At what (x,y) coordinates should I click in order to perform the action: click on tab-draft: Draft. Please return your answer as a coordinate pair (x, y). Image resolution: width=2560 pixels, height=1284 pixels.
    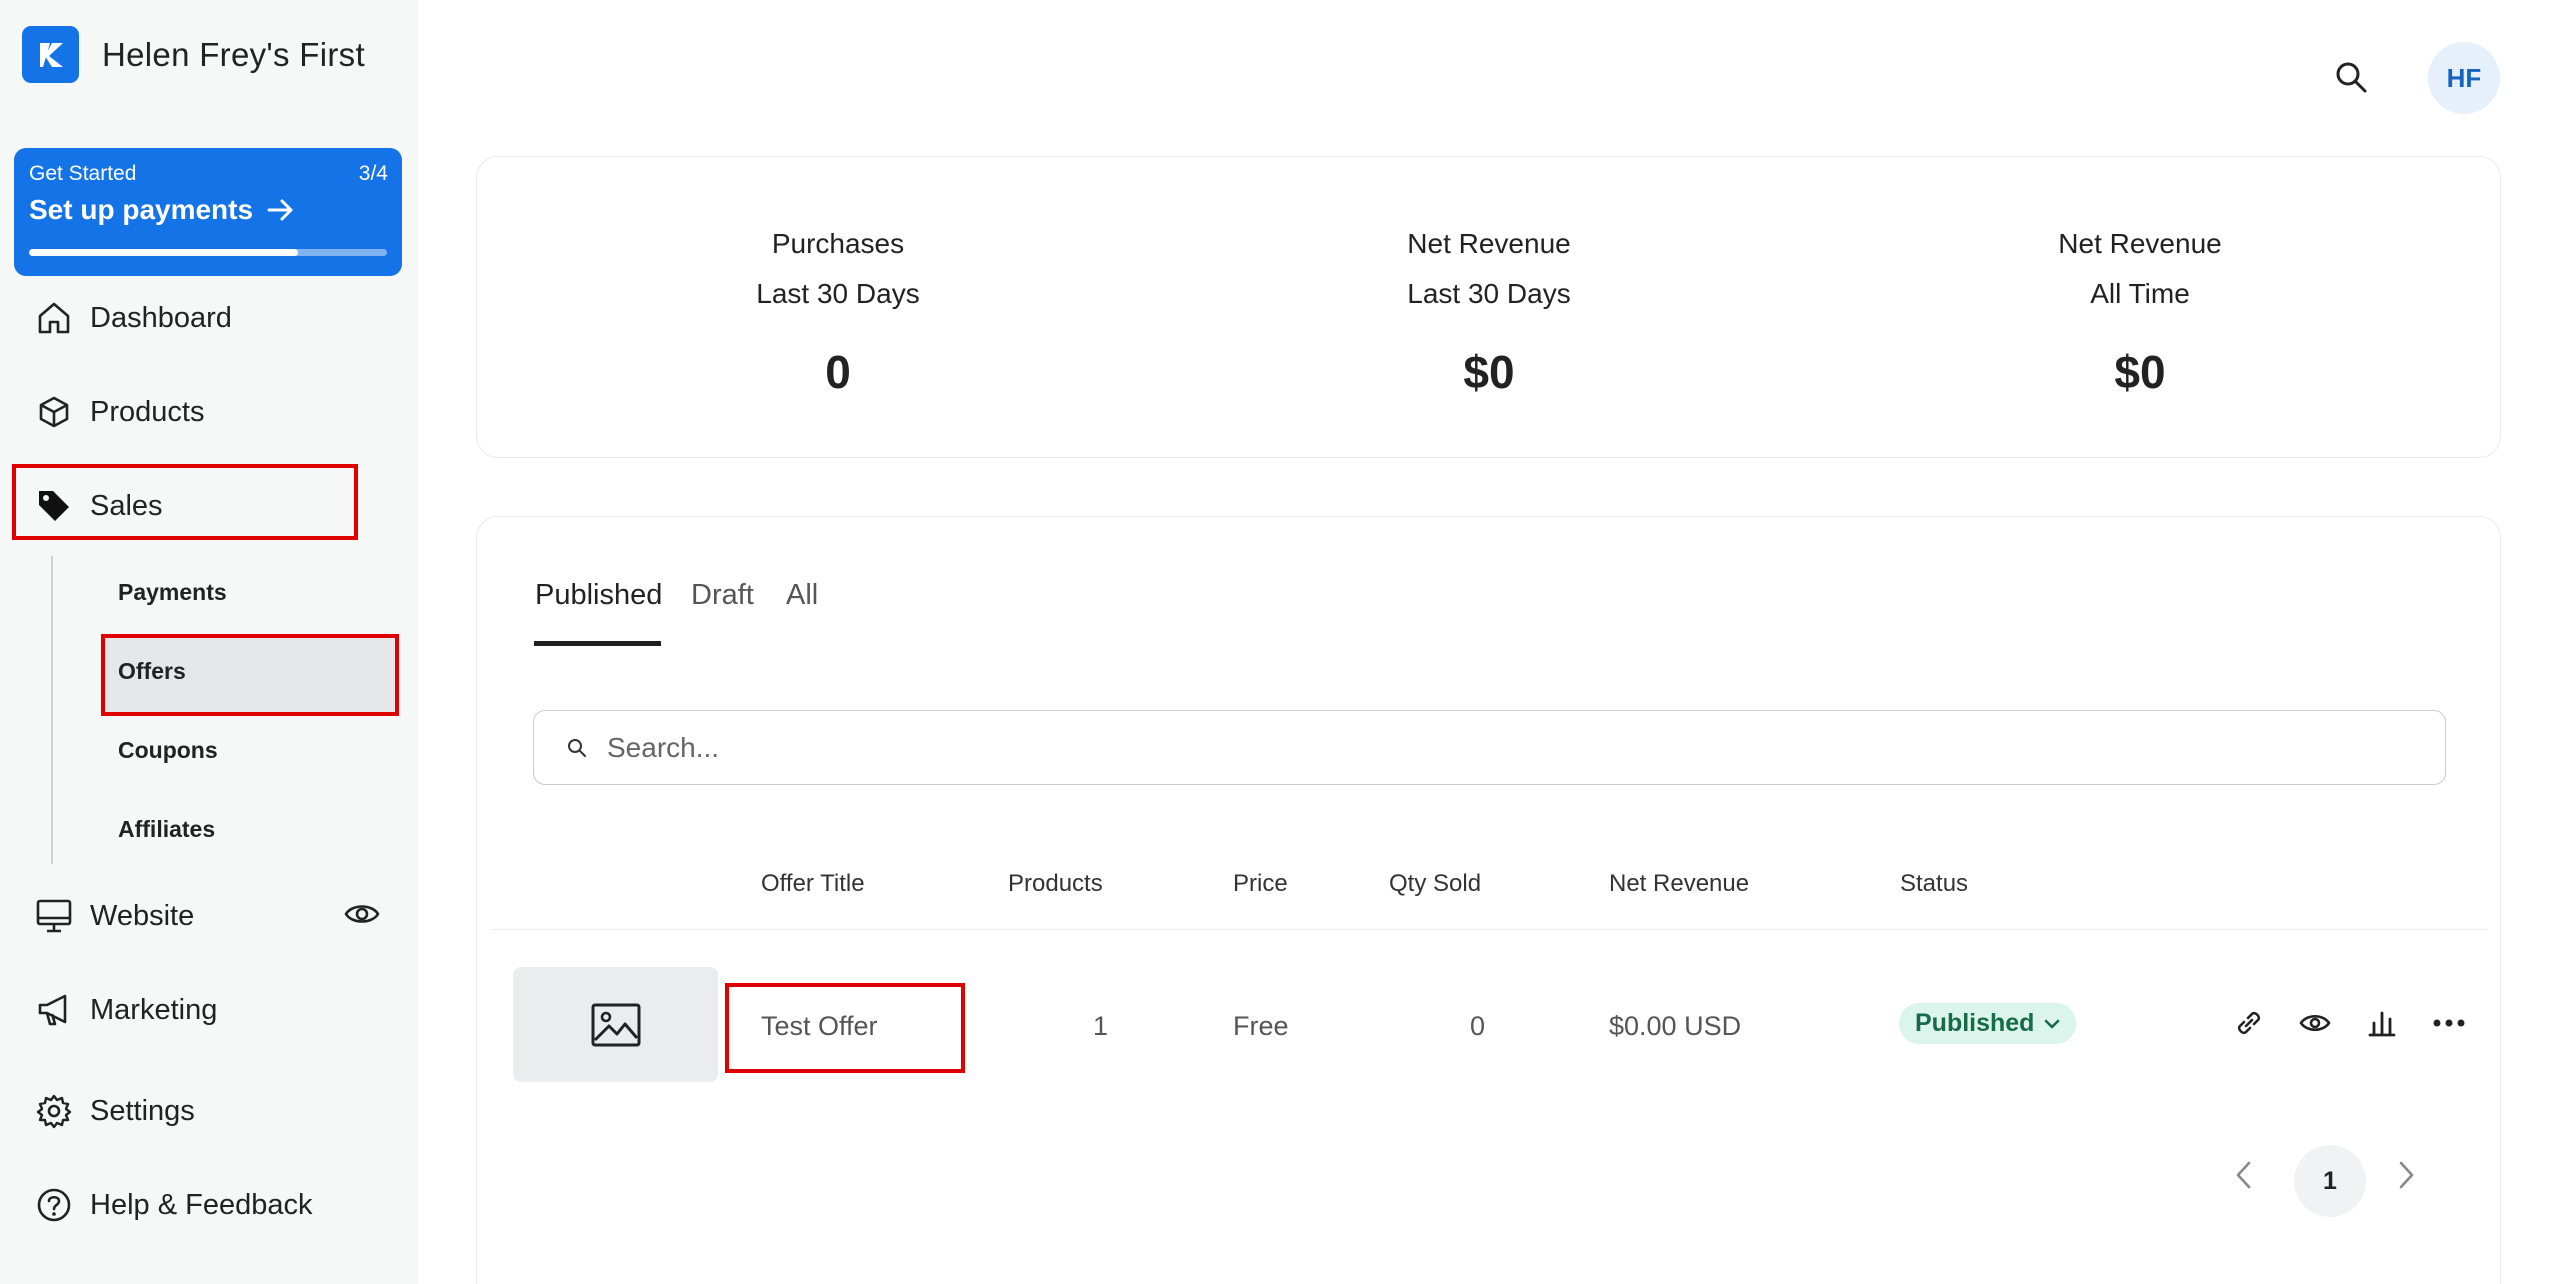
    Looking at the image, I should click on (722, 595).